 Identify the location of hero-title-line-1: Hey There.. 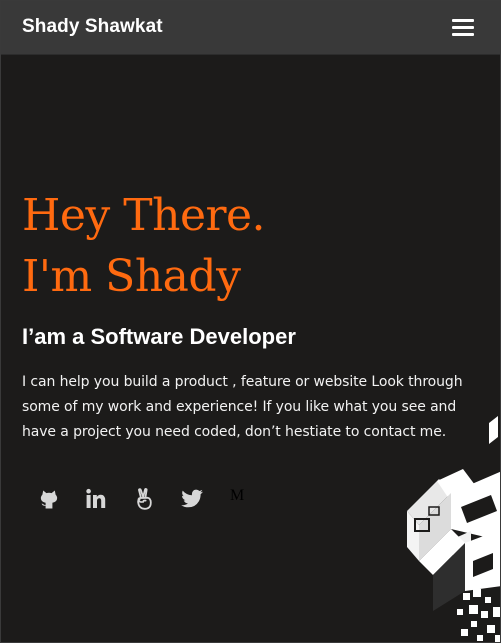
(144, 215).